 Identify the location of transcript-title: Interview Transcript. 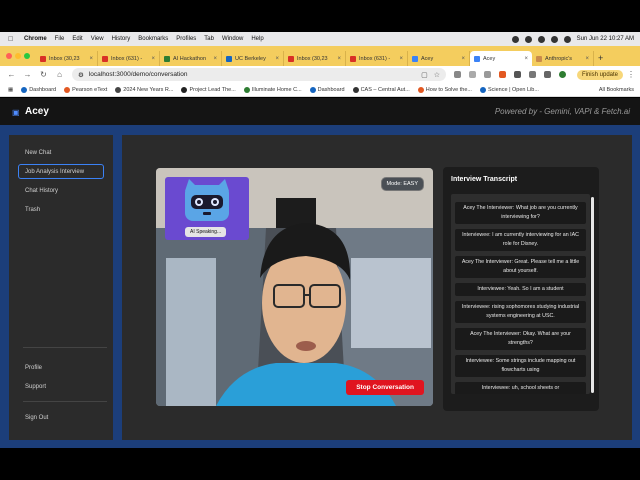
(484, 179).